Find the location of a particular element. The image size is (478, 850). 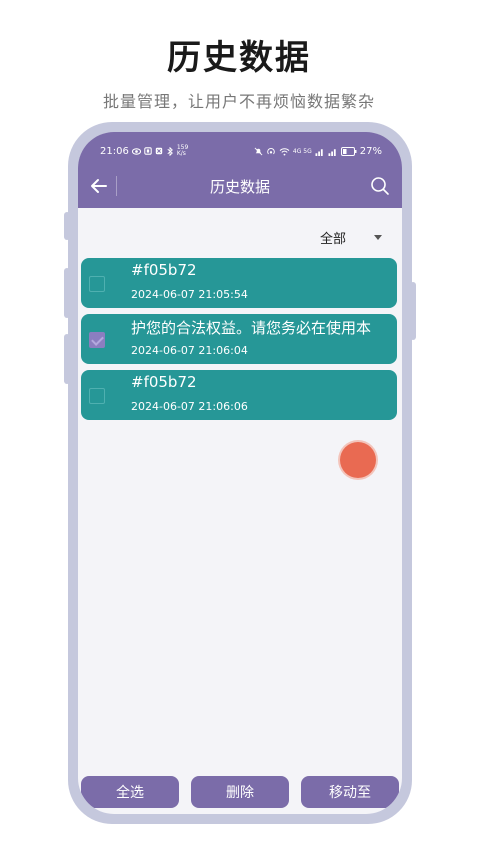

floating-action-button is located at coordinates (358, 460).